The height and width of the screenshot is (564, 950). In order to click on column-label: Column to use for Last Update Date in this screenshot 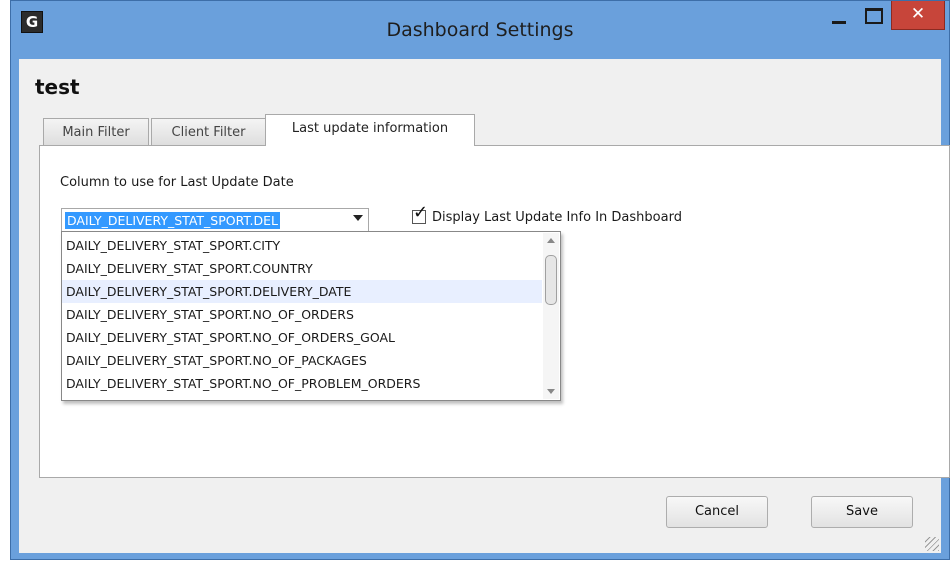, I will do `click(177, 182)`.